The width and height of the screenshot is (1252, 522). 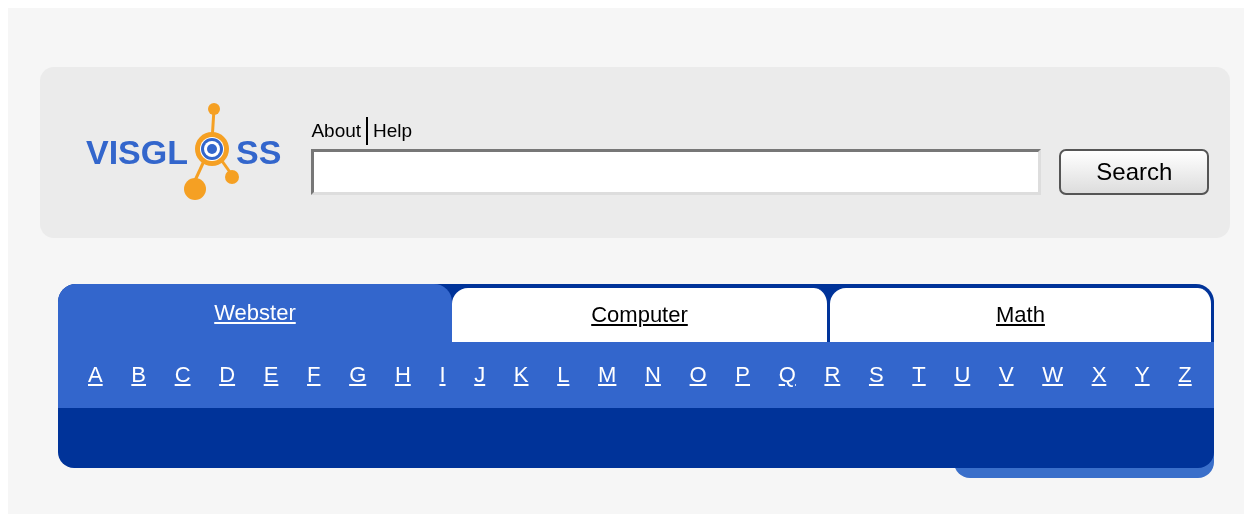 I want to click on letter-link: B, so click(x=138, y=375).